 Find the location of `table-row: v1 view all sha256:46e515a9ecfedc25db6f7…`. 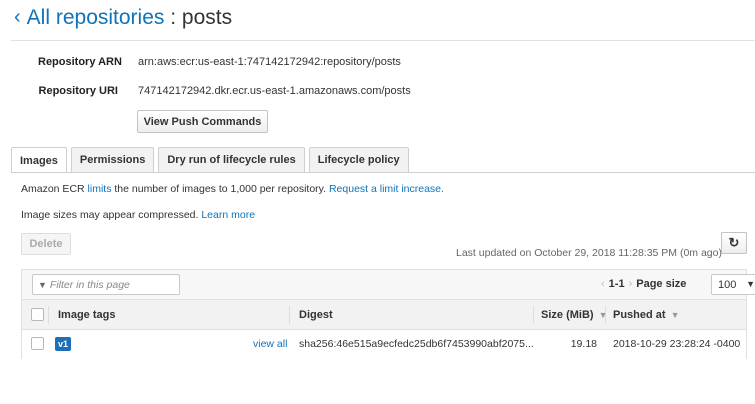

table-row: v1 view all sha256:46e515a9ecfedc25db6f7… is located at coordinates (384, 344).